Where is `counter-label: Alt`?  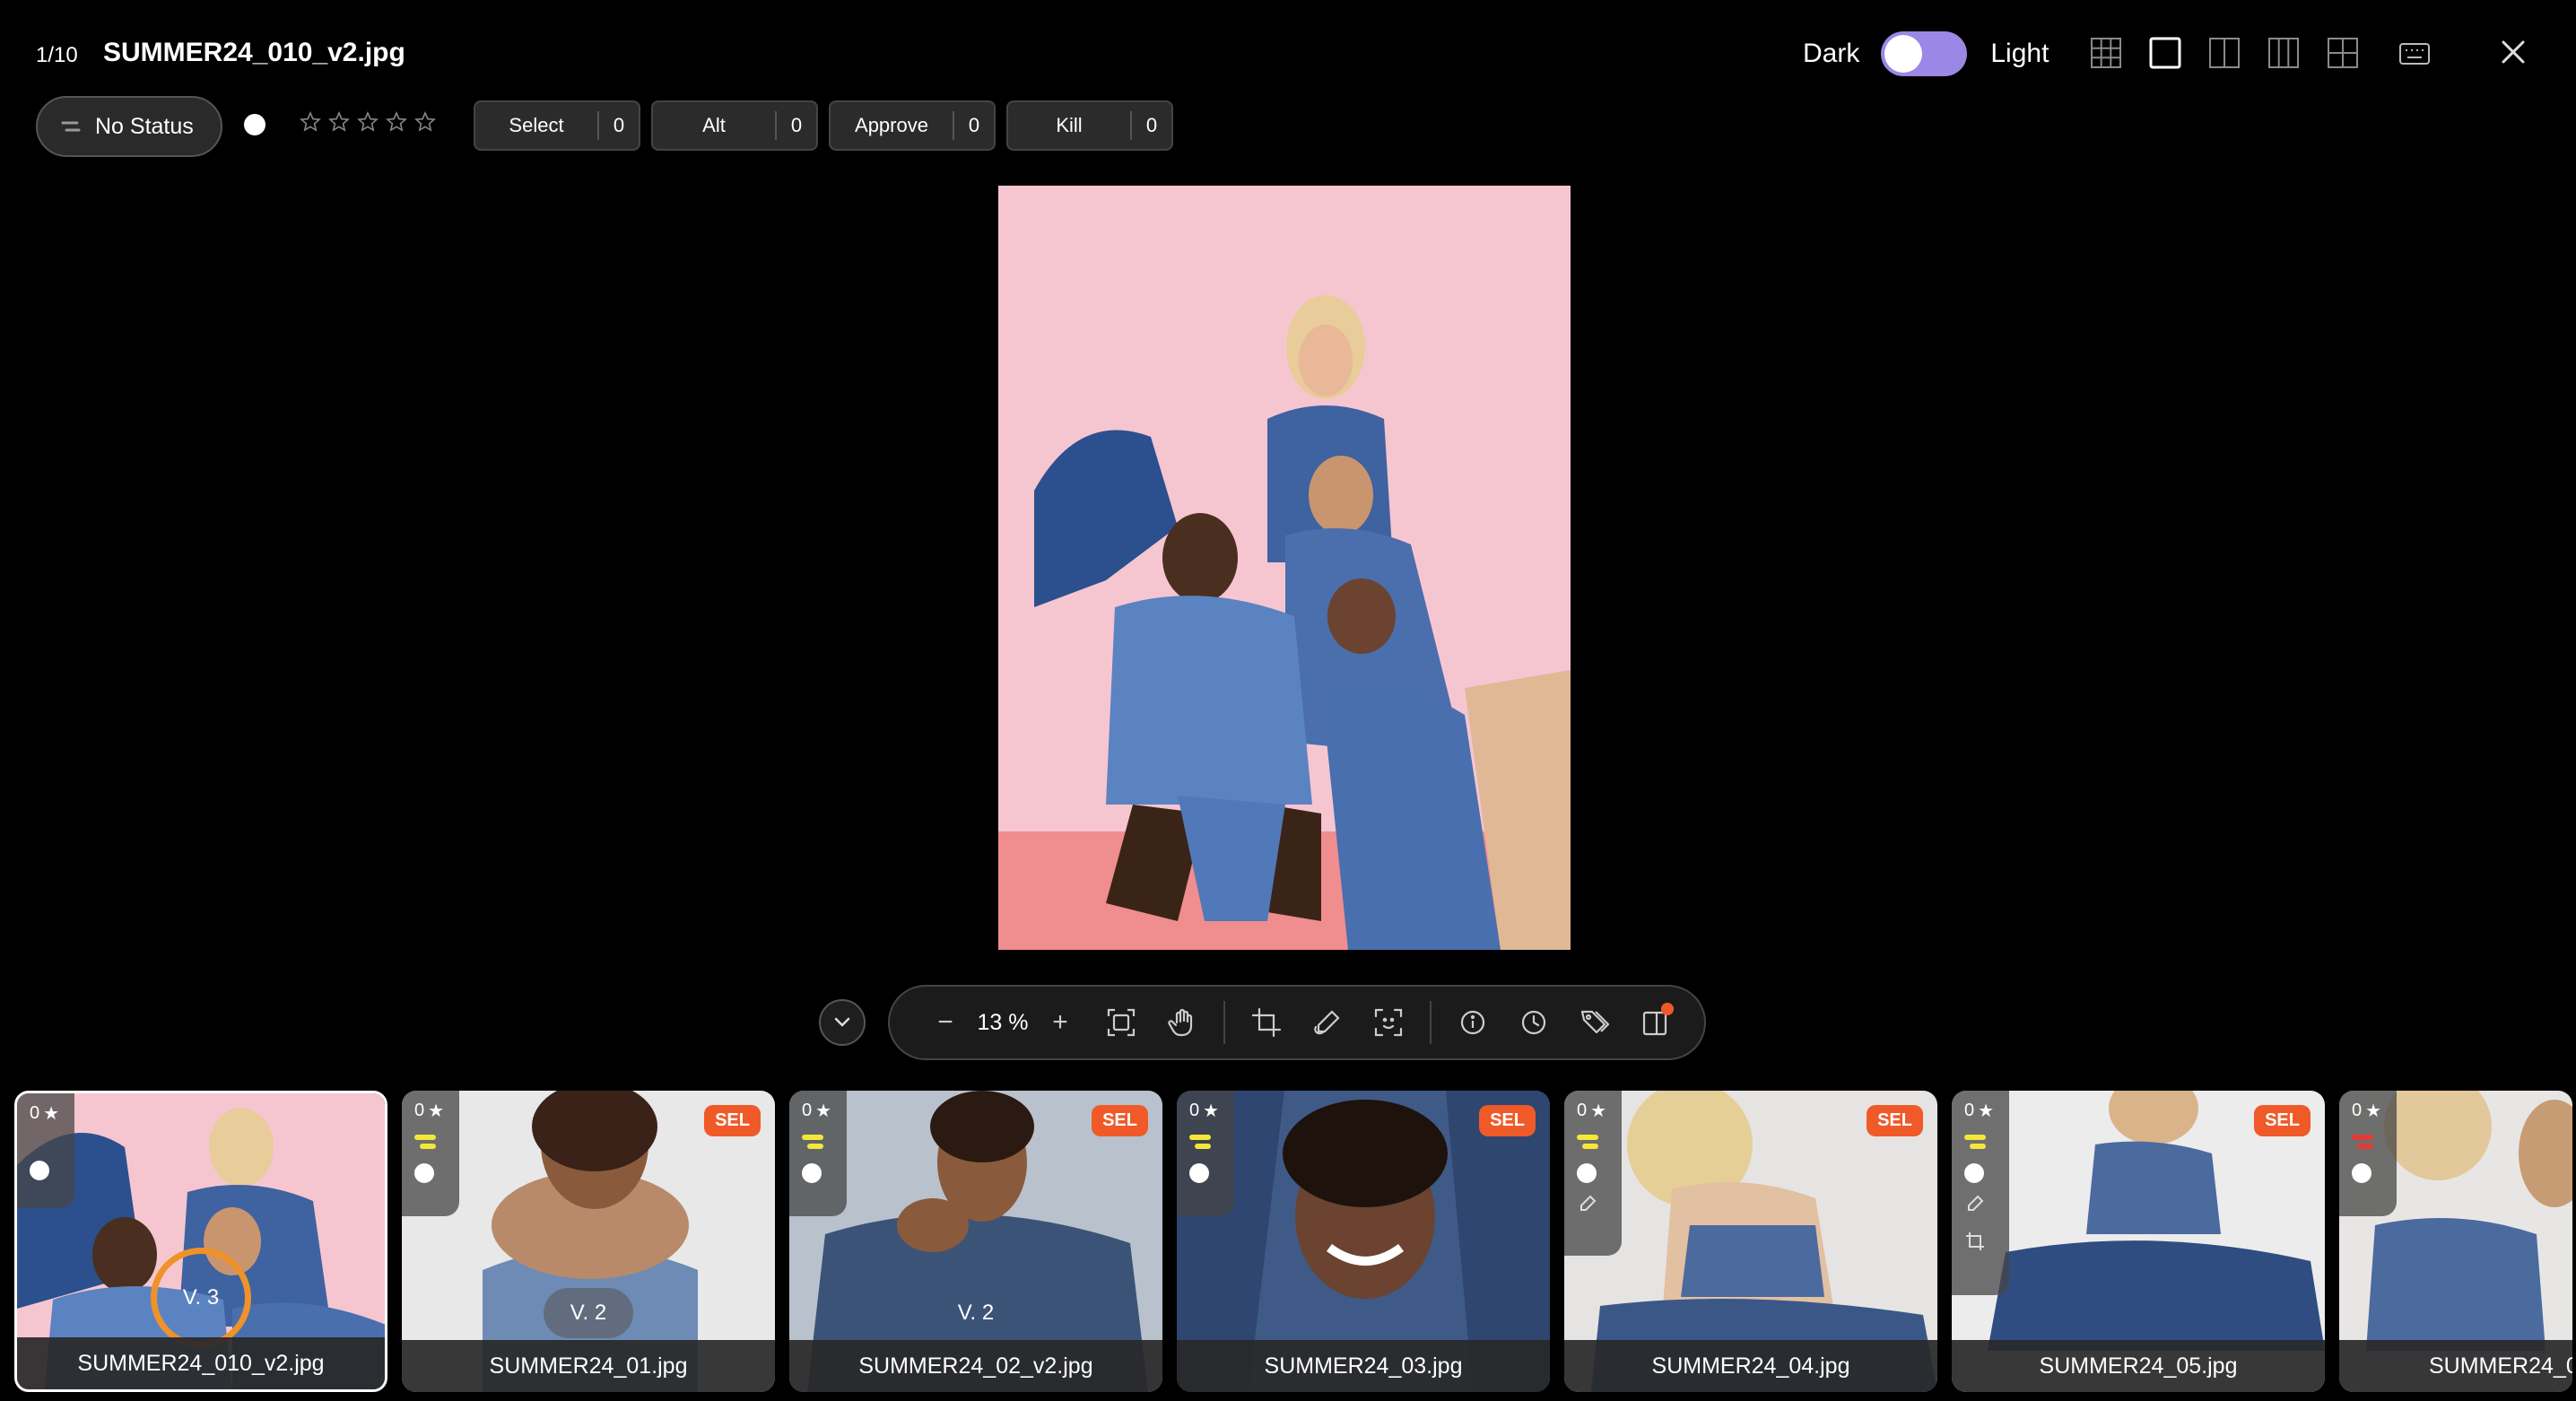 counter-label: Alt is located at coordinates (714, 125).